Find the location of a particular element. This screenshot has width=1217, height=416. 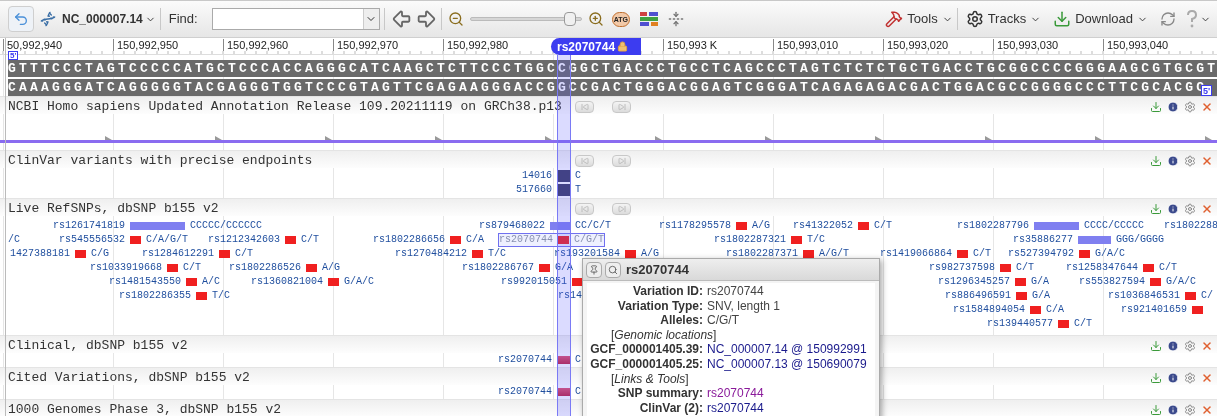

variant-label: 517660 is located at coordinates (534, 190).